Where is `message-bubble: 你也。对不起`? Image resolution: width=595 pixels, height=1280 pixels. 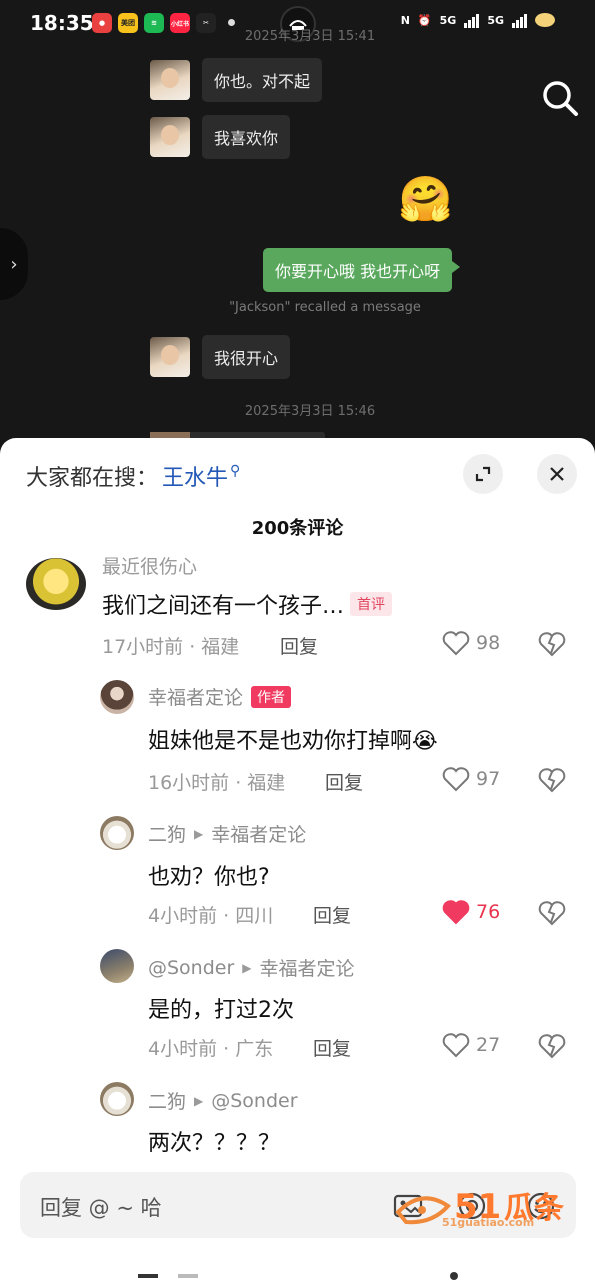 message-bubble: 你也。对不起 is located at coordinates (262, 80).